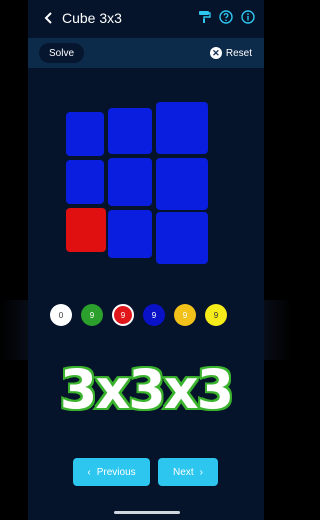 The image size is (320, 520). Describe the element at coordinates (146, 18) in the screenshot. I see `app-bar: Cube 3x3` at that location.